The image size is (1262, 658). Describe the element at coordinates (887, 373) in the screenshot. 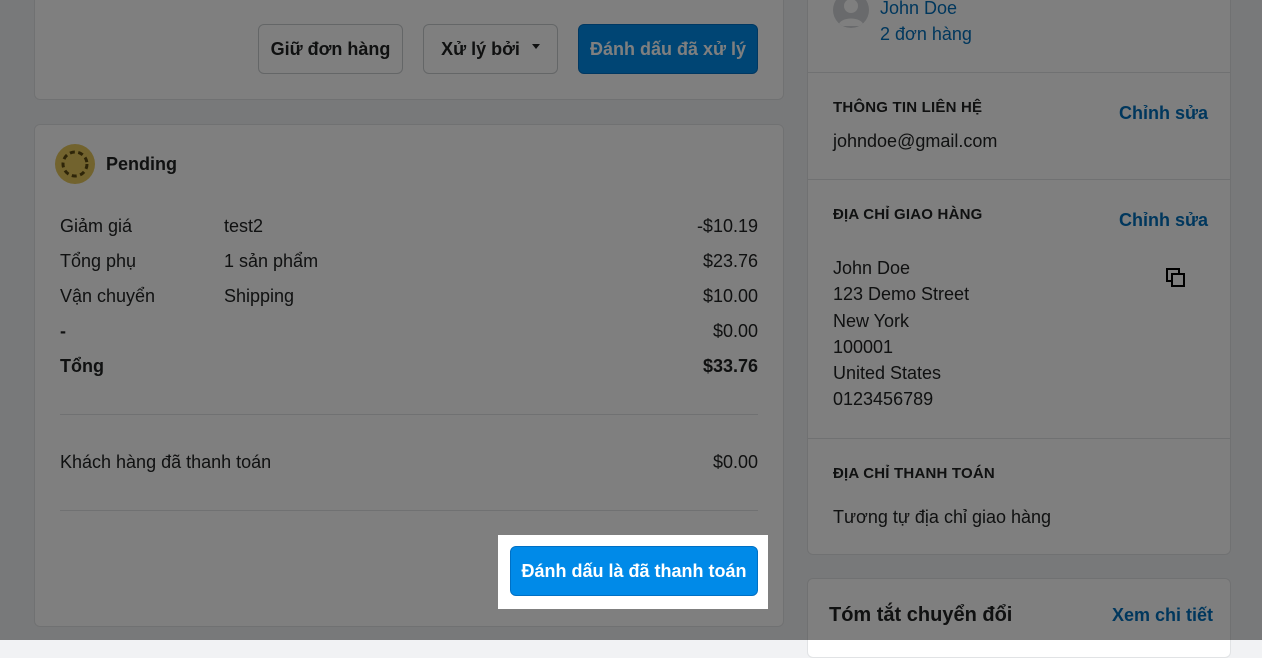

I see `shipping-line: United States` at that location.